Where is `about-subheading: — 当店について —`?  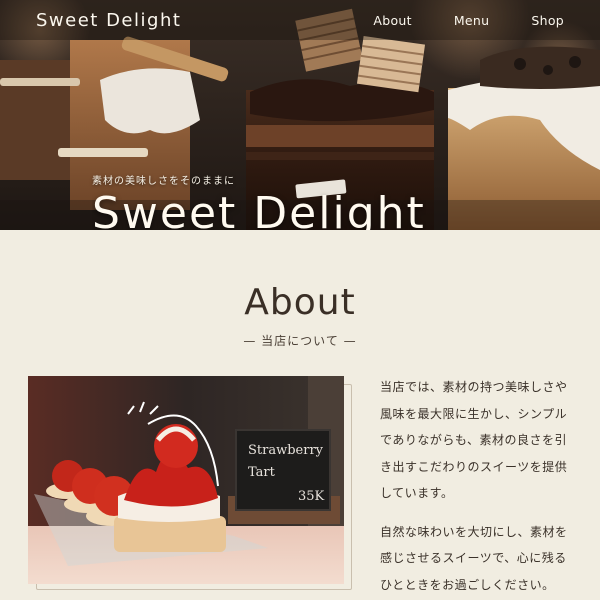 about-subheading: — 当店について — is located at coordinates (300, 341).